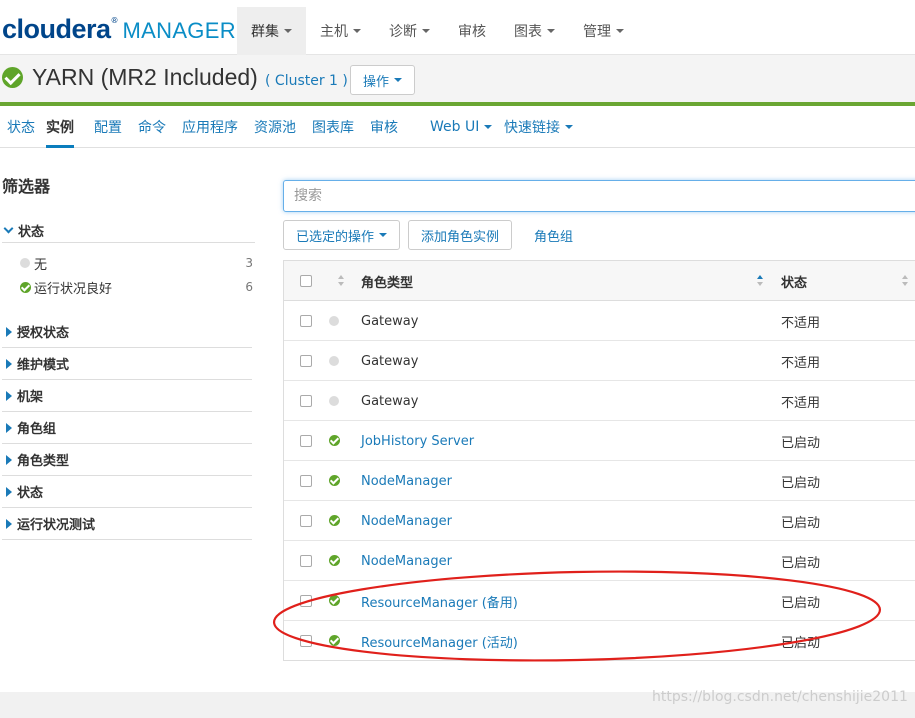 The height and width of the screenshot is (718, 915). Describe the element at coordinates (376, 82) in the screenshot. I see `service-actions-label: 操作` at that location.